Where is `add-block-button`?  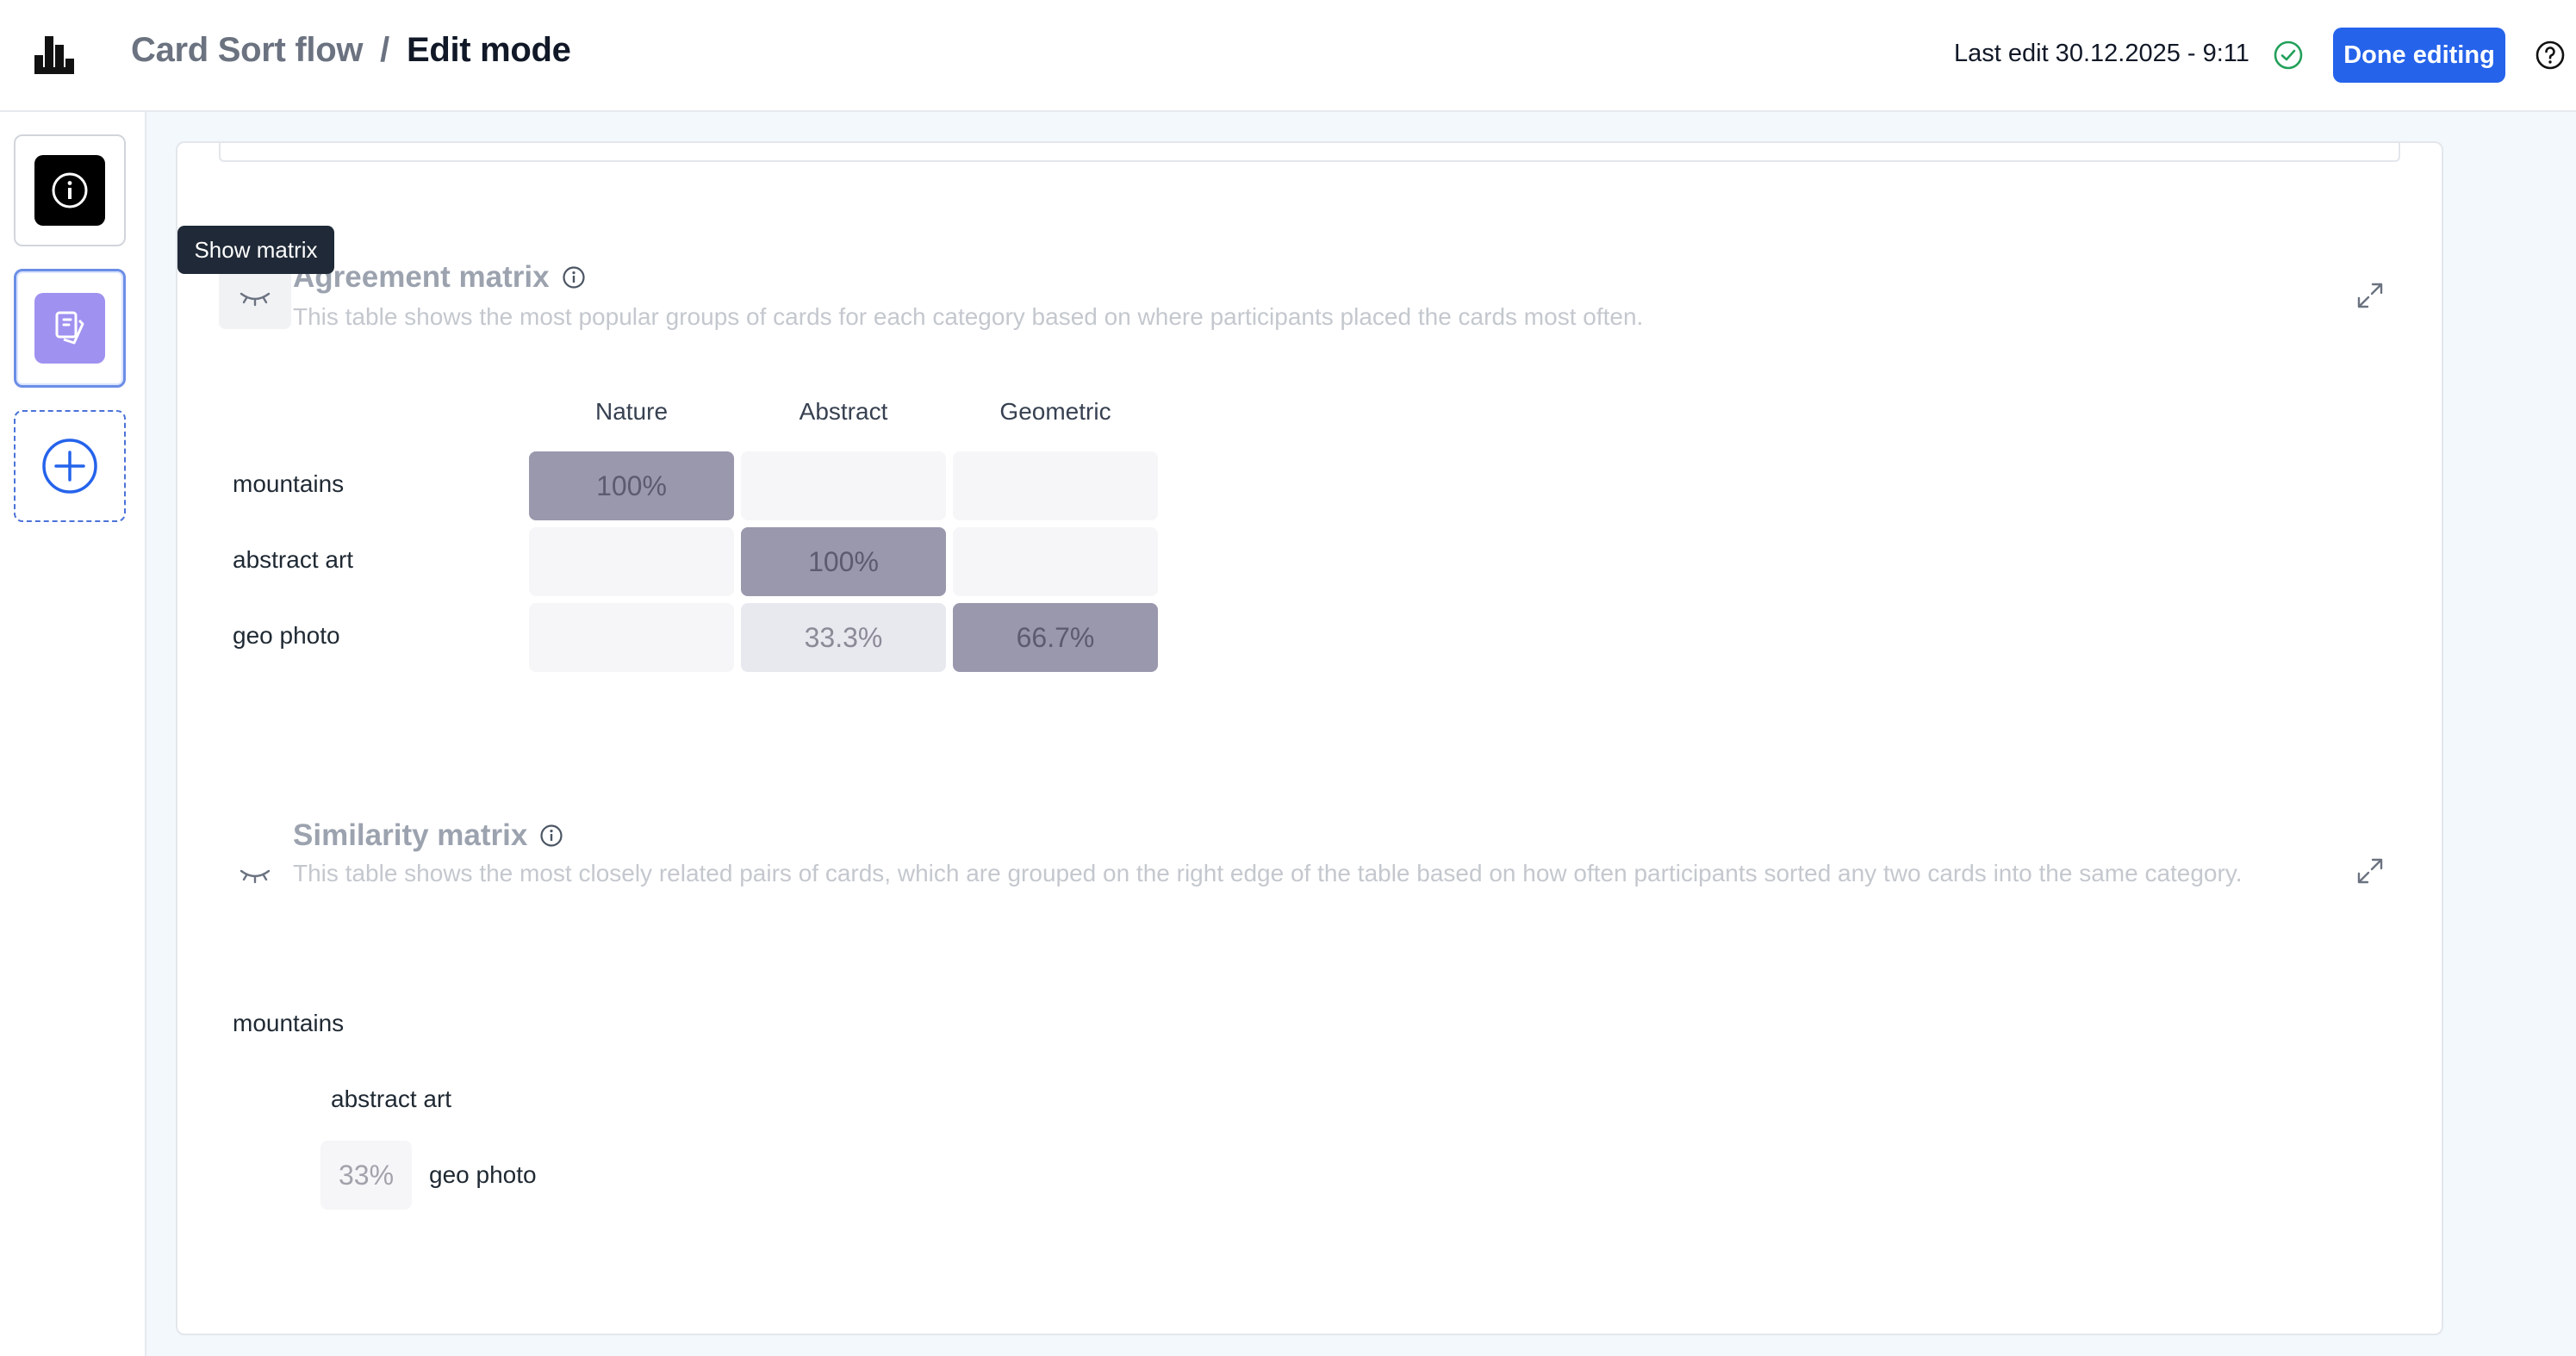 add-block-button is located at coordinates (70, 466).